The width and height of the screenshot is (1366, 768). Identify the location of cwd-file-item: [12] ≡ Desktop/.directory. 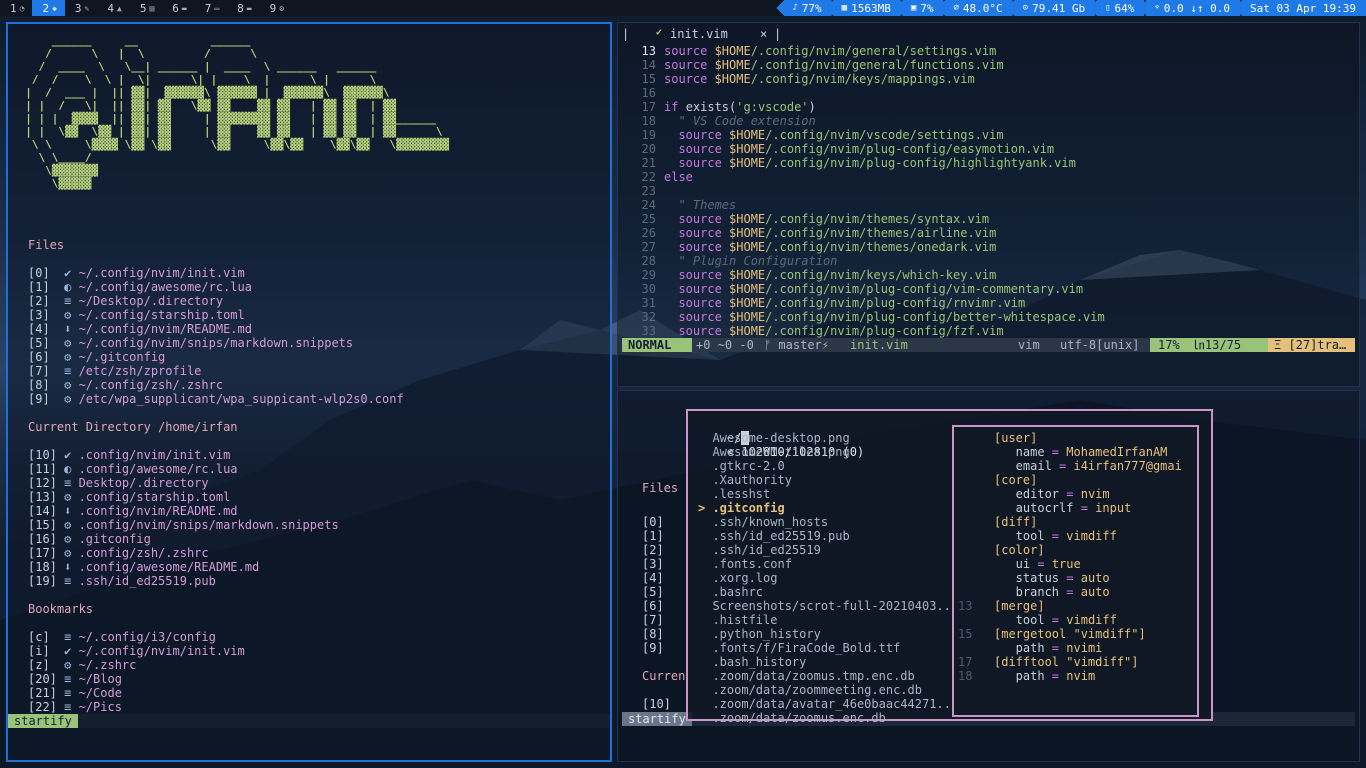
(118, 483).